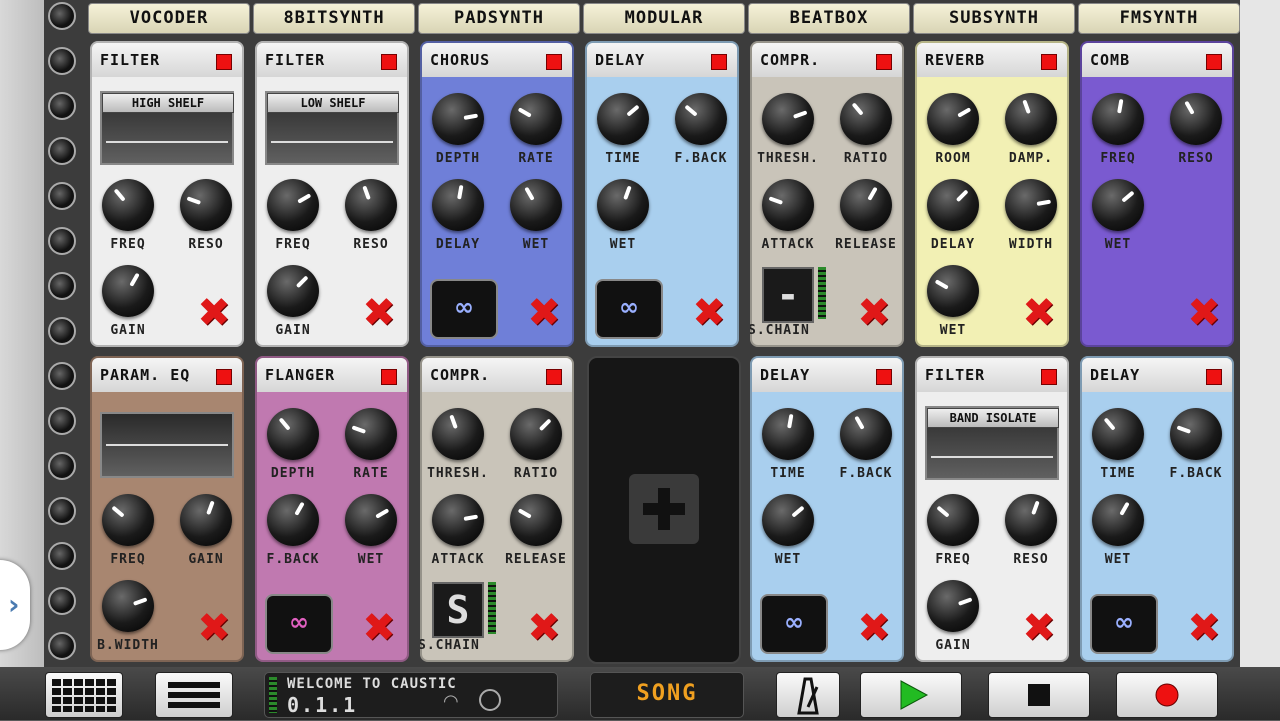 This screenshot has width=1280, height=721. Describe the element at coordinates (664, 18) in the screenshot. I see `tab-modular: MODULAR` at that location.